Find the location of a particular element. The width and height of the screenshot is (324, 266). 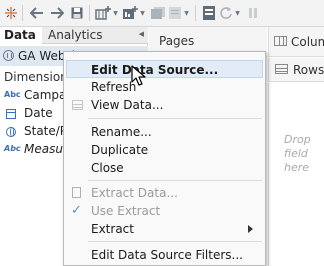

tableau-logo-icon is located at coordinates (11, 13).